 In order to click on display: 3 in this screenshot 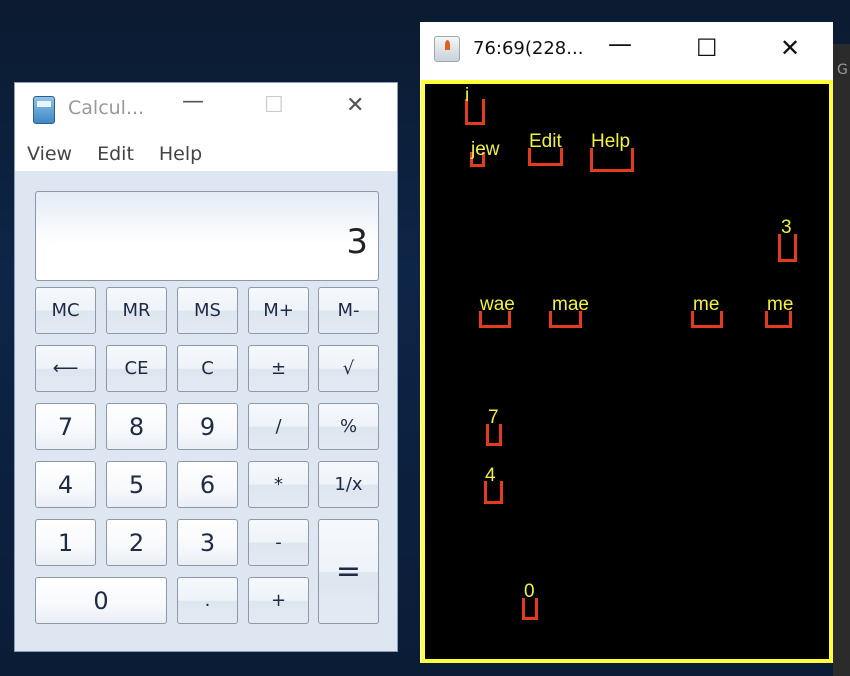, I will do `click(207, 236)`.